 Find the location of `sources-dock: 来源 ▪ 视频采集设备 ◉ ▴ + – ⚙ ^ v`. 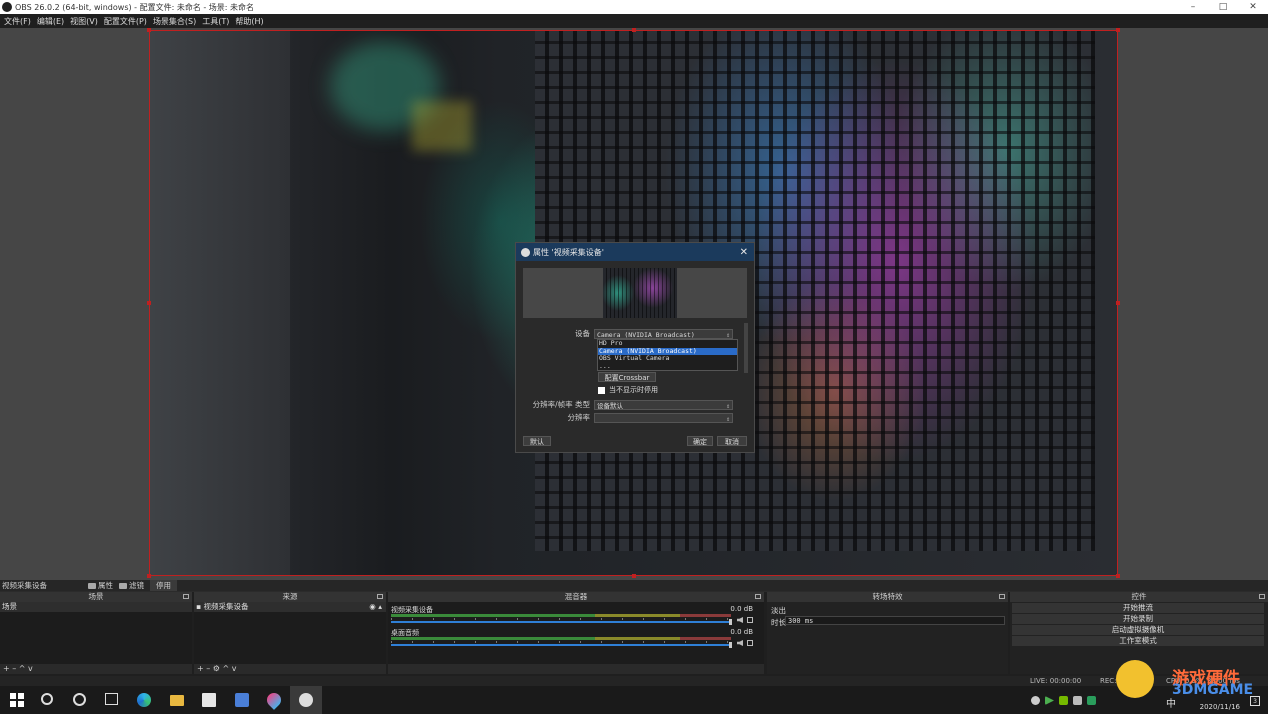

sources-dock: 来源 ▪ 视频采集设备 ◉ ▴ + – ⚙ ^ v is located at coordinates (290, 633).